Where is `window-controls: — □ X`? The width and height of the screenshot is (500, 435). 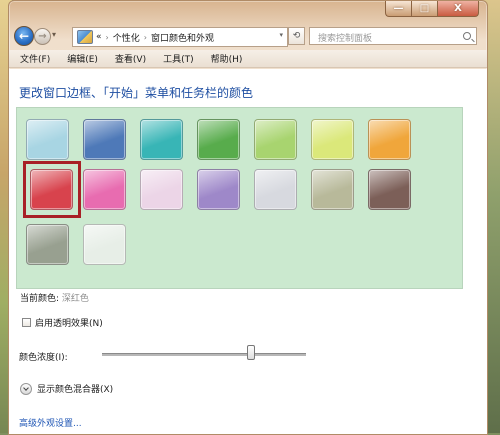
window-controls: — □ X is located at coordinates (432, 9).